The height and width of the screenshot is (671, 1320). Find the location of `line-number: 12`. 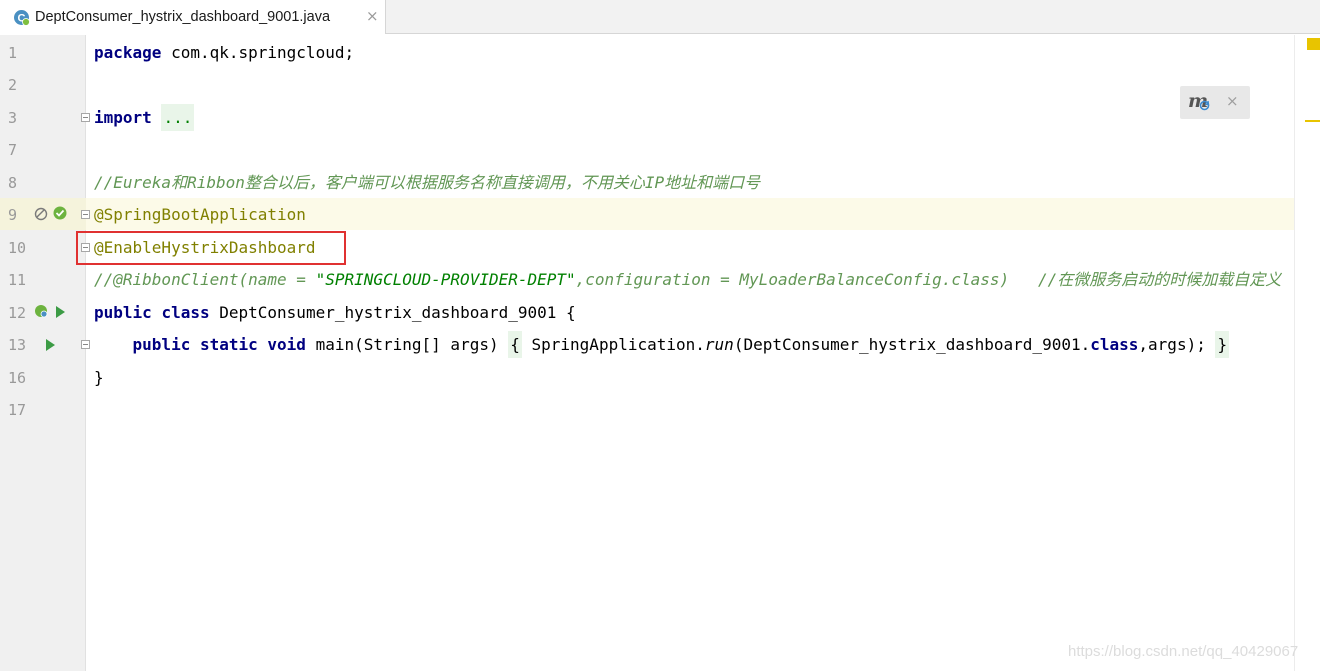

line-number: 12 is located at coordinates (17, 313).